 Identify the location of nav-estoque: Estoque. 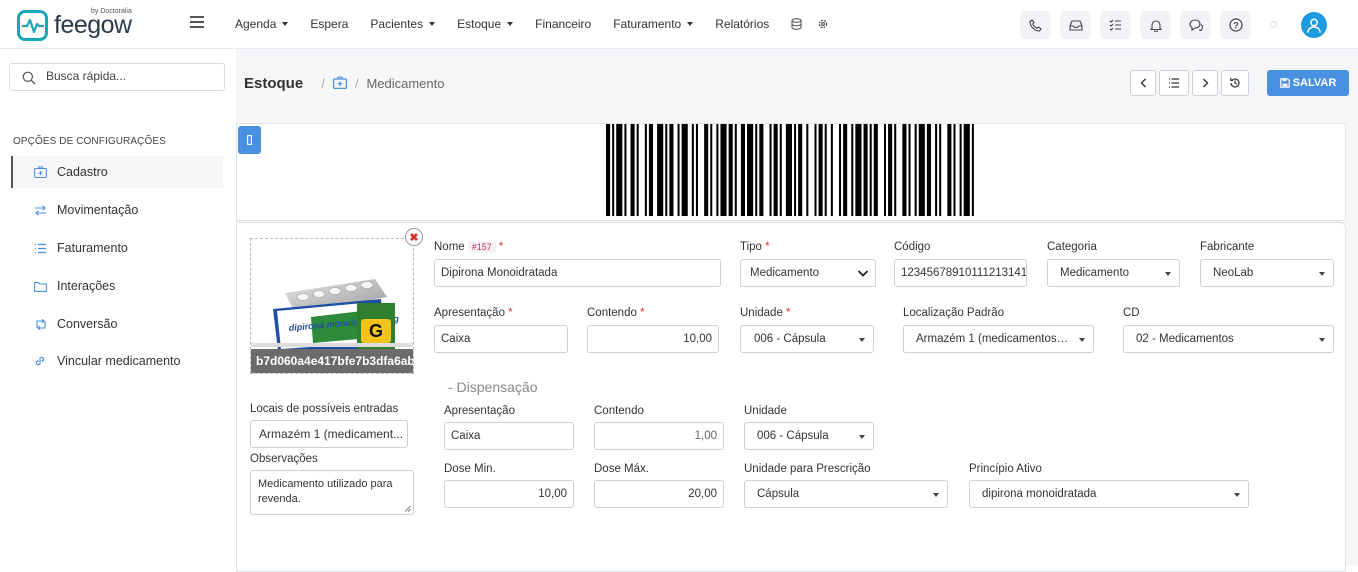
(485, 24).